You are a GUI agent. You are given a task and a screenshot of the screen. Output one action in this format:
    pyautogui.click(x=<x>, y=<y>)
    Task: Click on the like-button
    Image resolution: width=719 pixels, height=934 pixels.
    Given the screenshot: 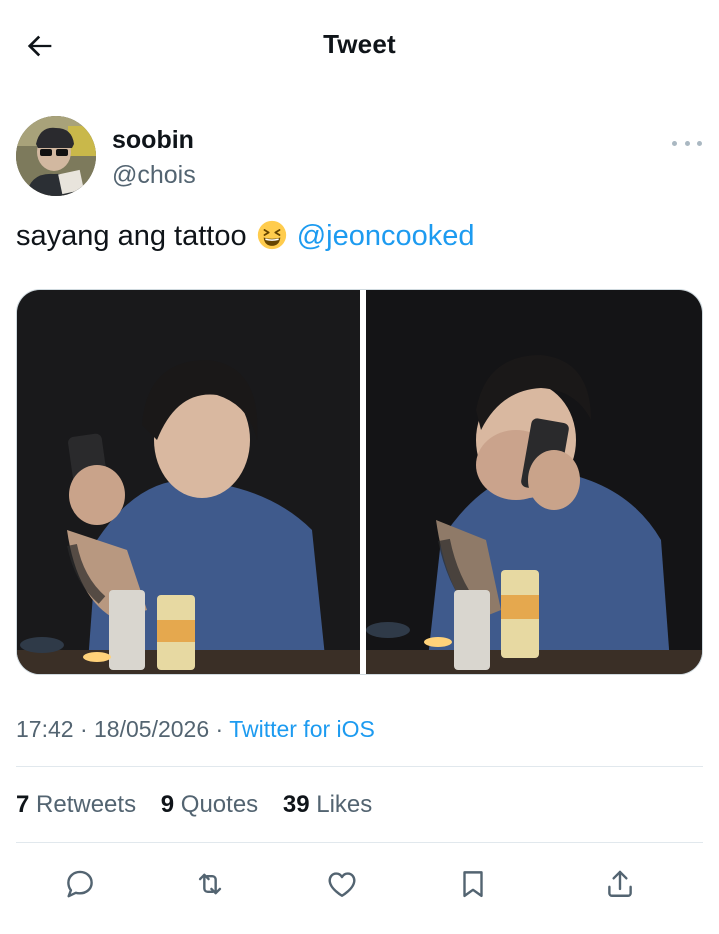 What is the action you would take?
    pyautogui.click(x=342, y=884)
    